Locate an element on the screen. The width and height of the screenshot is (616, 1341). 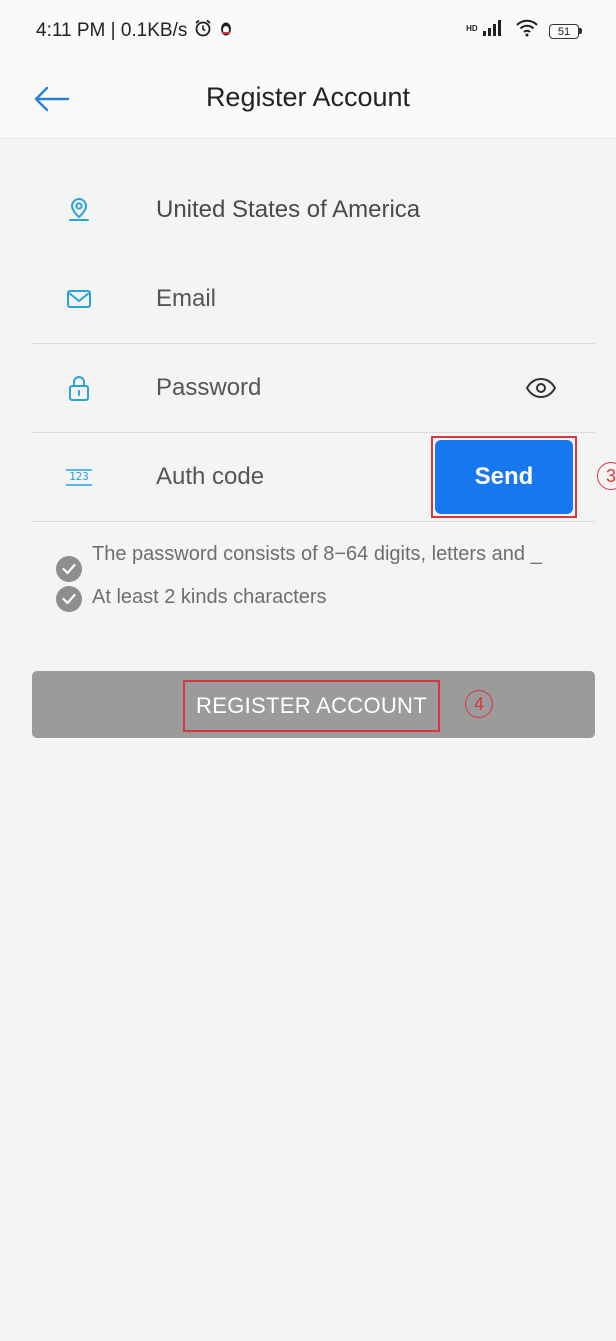
email-field: Email is located at coordinates (186, 299).